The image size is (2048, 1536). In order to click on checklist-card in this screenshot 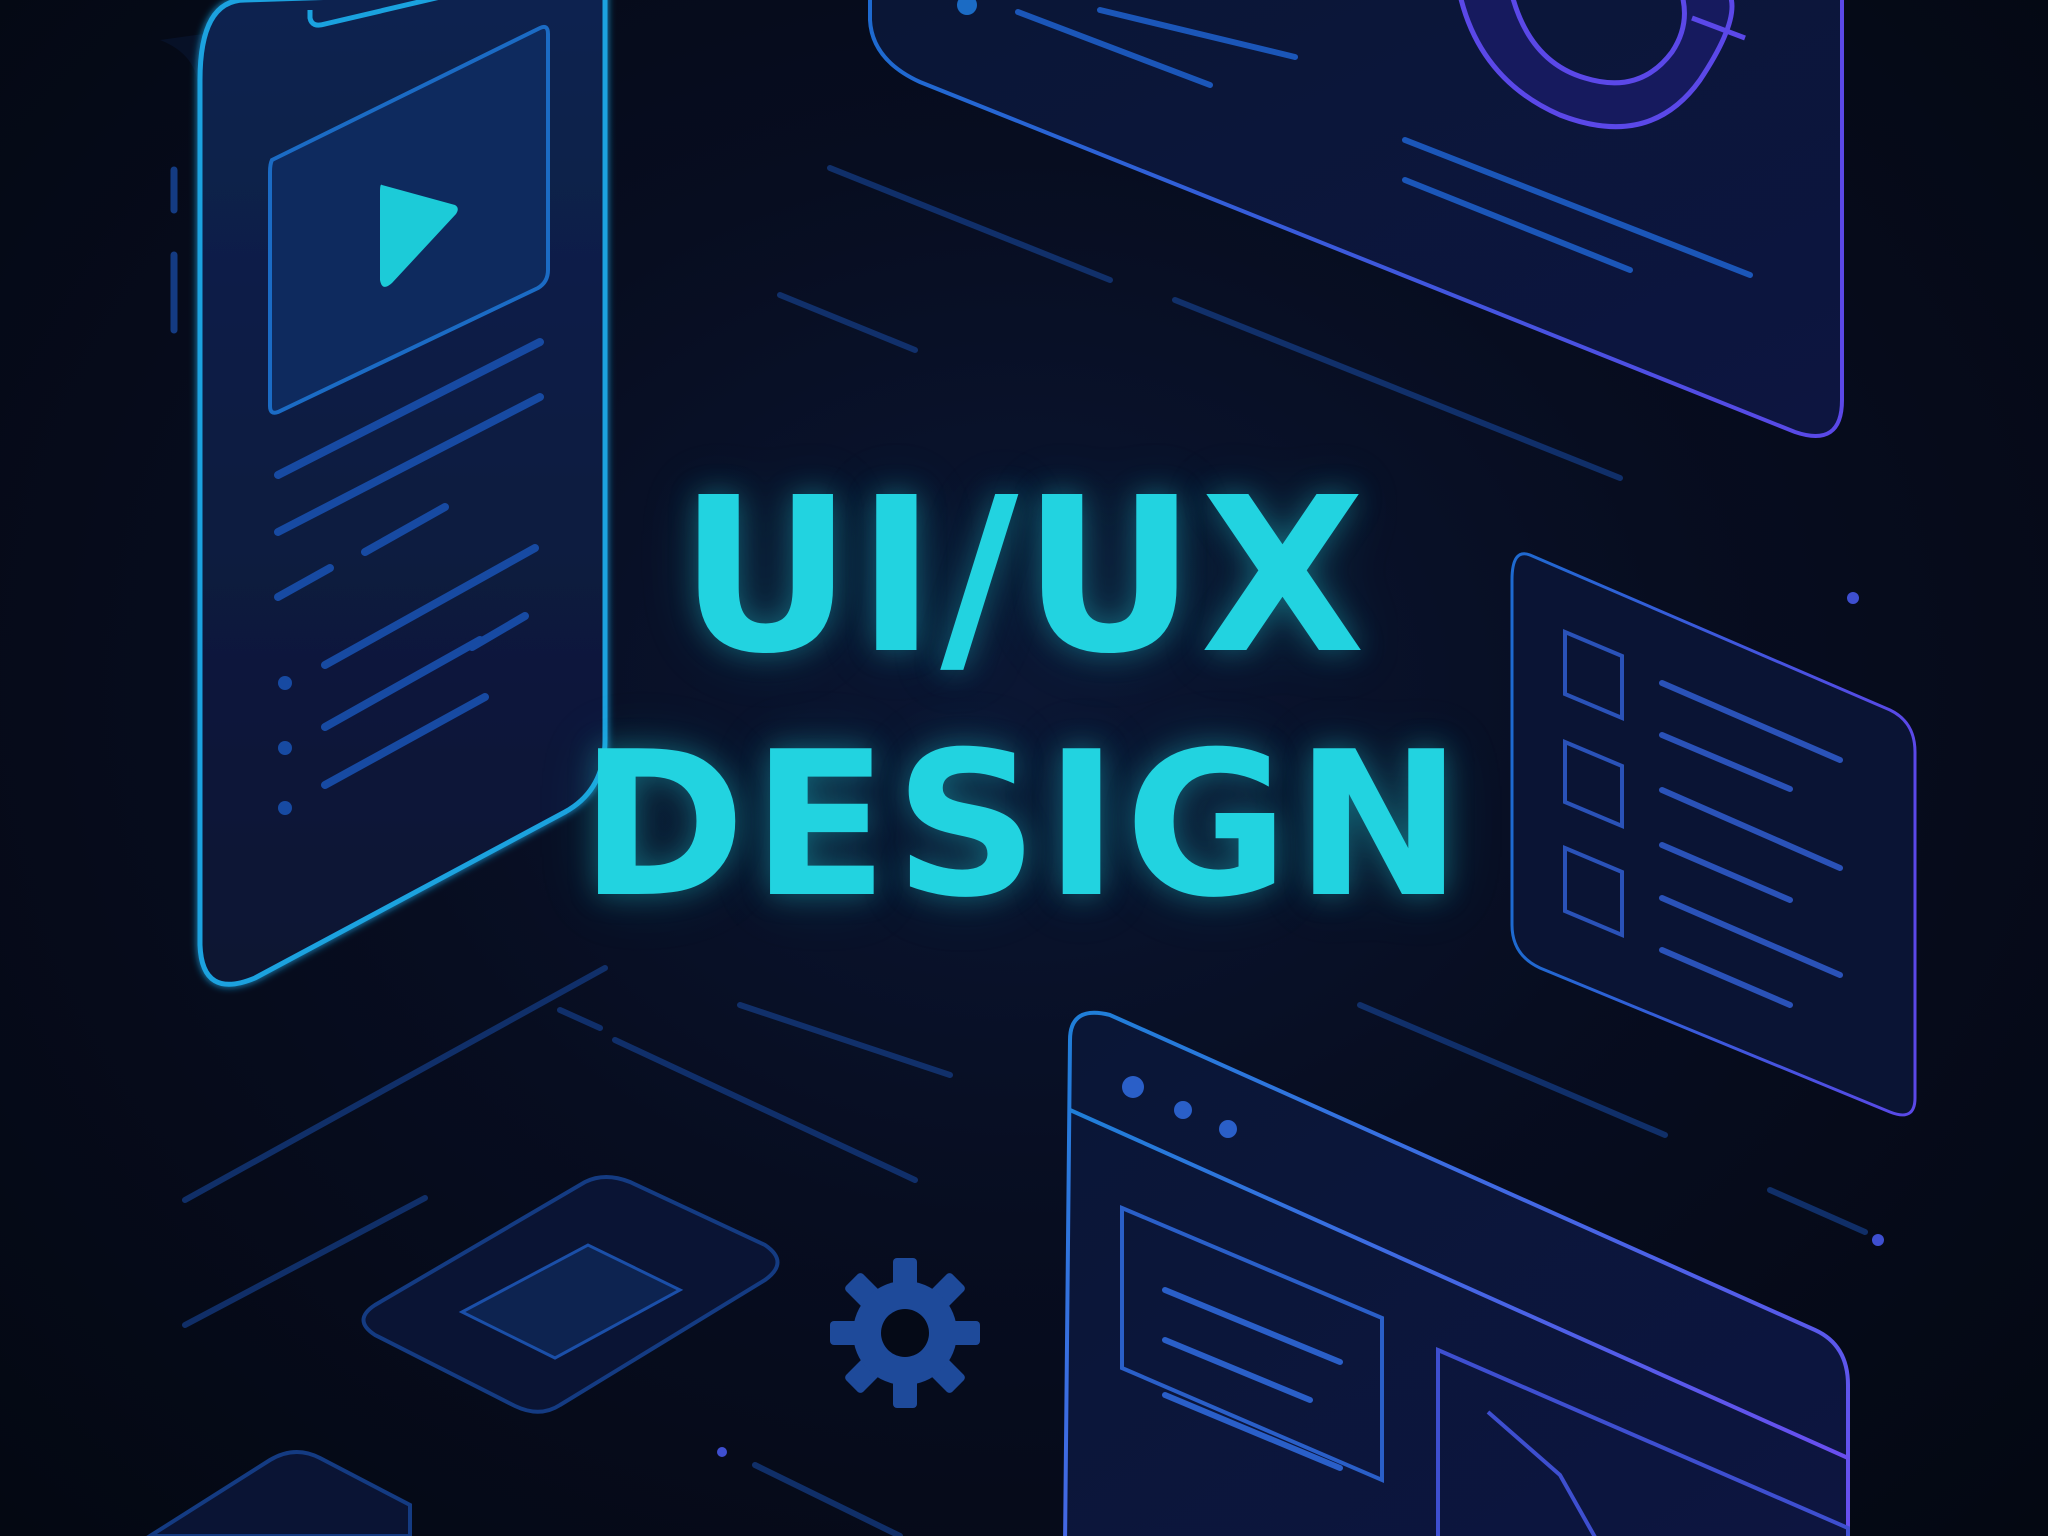, I will do `click(1713, 834)`.